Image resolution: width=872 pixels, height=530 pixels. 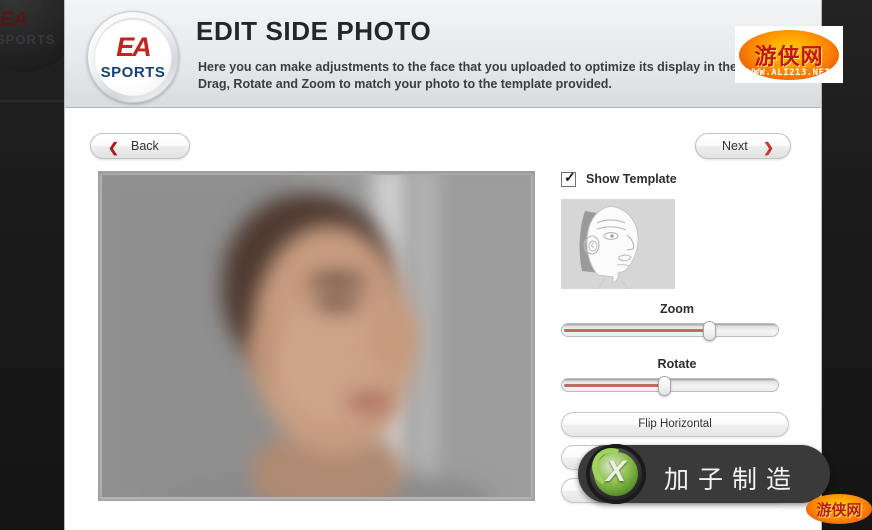 What do you see at coordinates (426, 336) in the screenshot?
I see `photo-doorframe-edge` at bounding box center [426, 336].